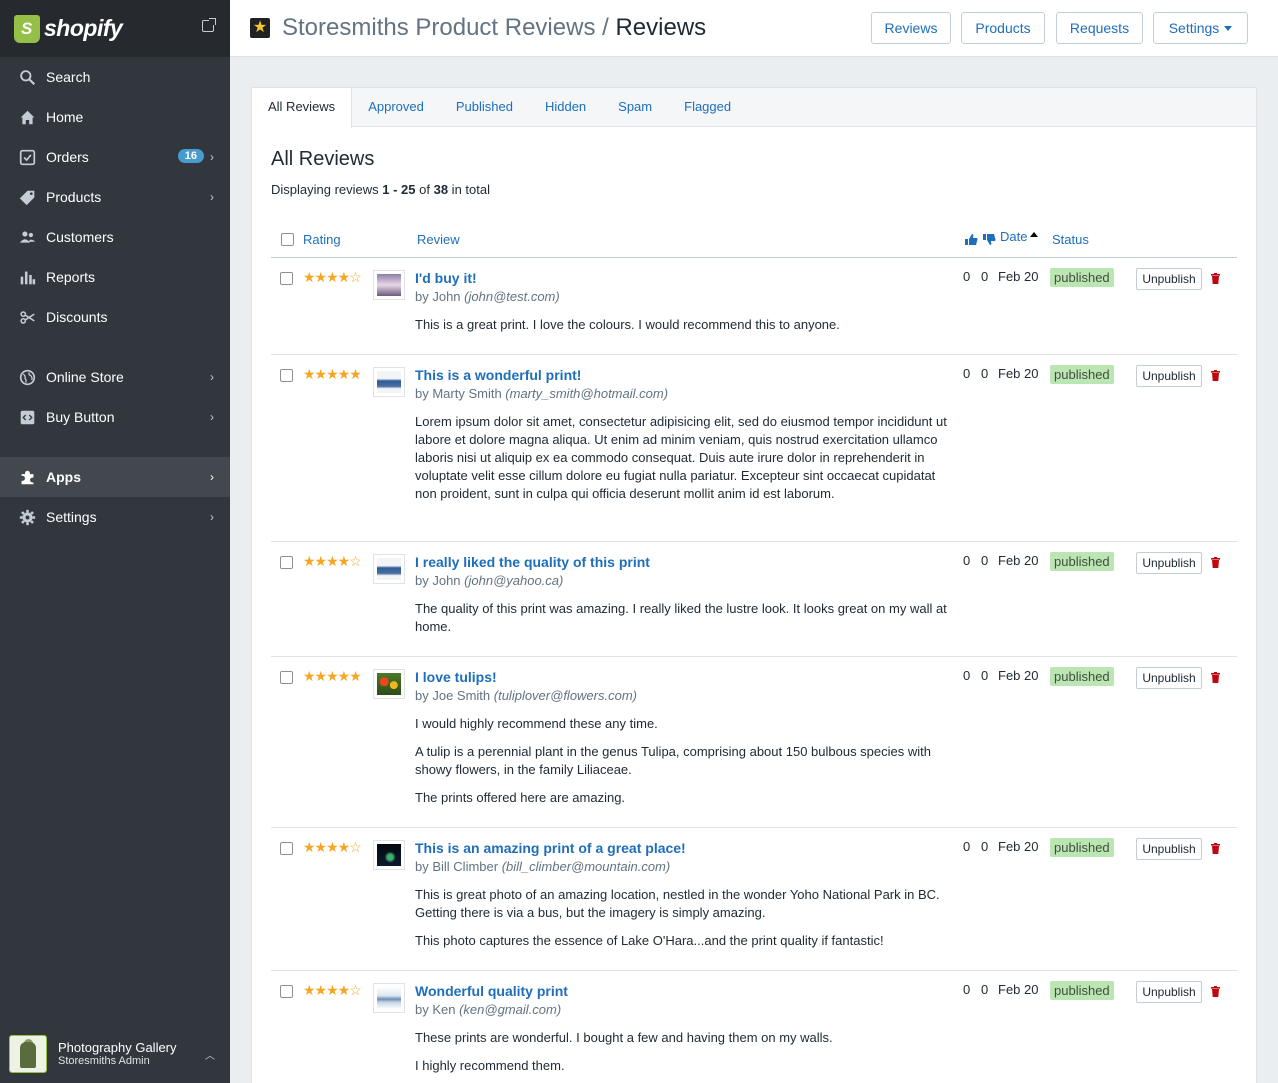 This screenshot has height=1083, width=1278. What do you see at coordinates (77, 317) in the screenshot?
I see `sidebar-item-label: Discounts` at bounding box center [77, 317].